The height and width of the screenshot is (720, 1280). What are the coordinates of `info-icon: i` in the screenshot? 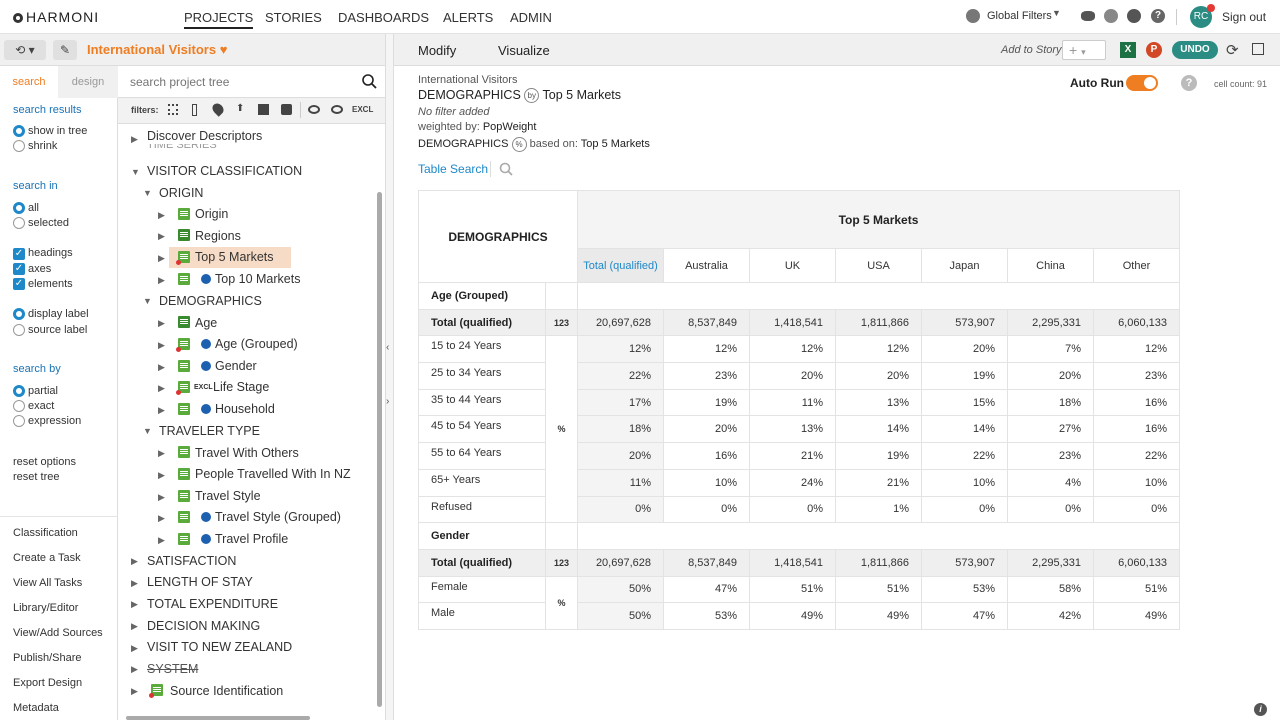 It's located at (1260, 709).